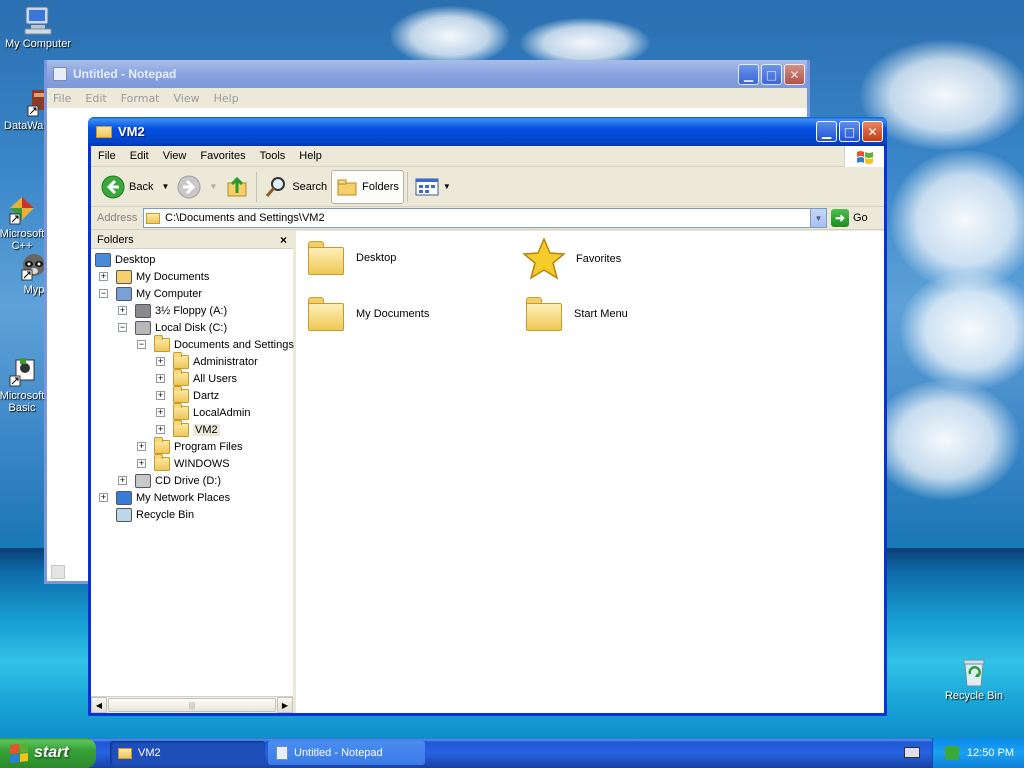  What do you see at coordinates (380, 186) in the screenshot?
I see `folders-label: Folders` at bounding box center [380, 186].